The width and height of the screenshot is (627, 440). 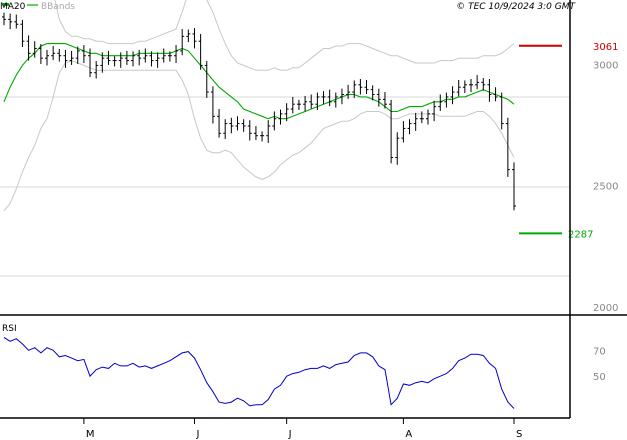 What do you see at coordinates (90, 434) in the screenshot?
I see `time-tick-label: M` at bounding box center [90, 434].